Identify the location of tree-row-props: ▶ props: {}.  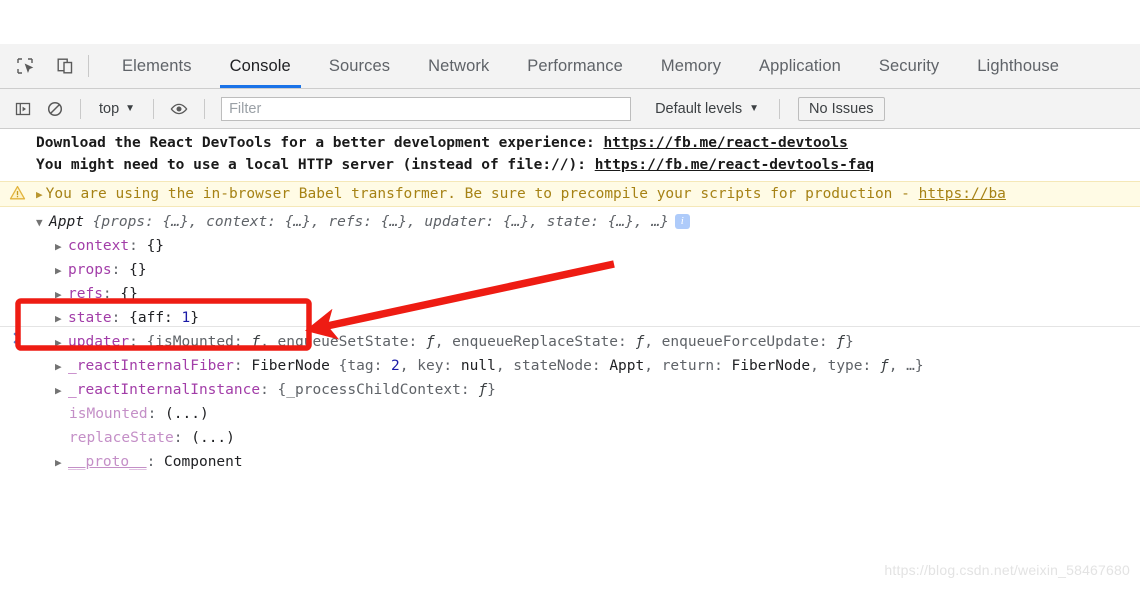
(570, 270).